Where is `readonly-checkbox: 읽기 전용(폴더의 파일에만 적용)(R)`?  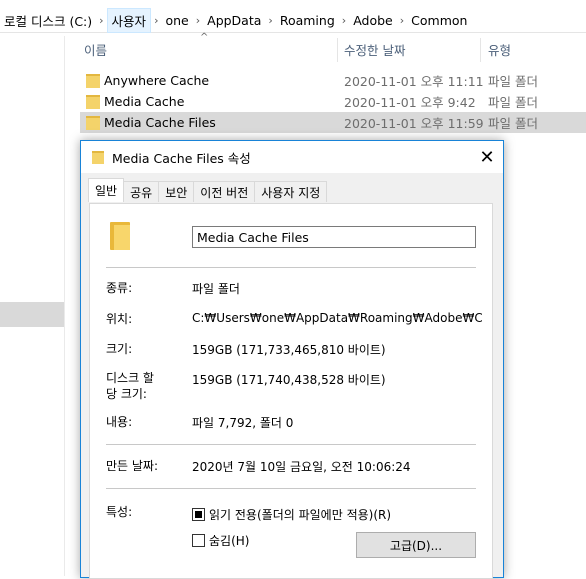
readonly-checkbox: 읽기 전용(폴더의 파일에만 적용)(R) is located at coordinates (291, 514).